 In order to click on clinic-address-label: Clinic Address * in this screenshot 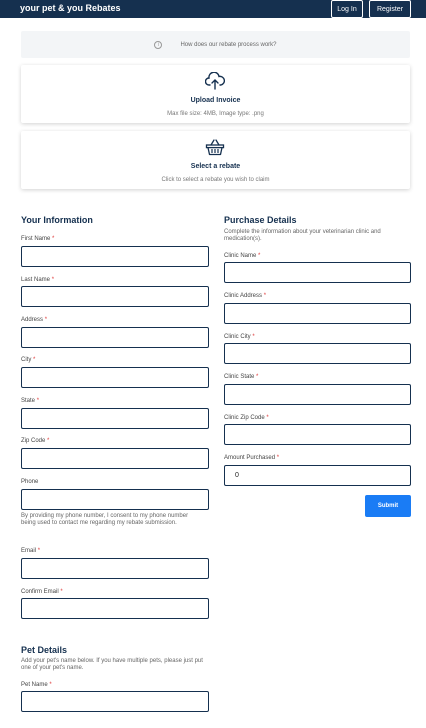, I will do `click(245, 296)`.